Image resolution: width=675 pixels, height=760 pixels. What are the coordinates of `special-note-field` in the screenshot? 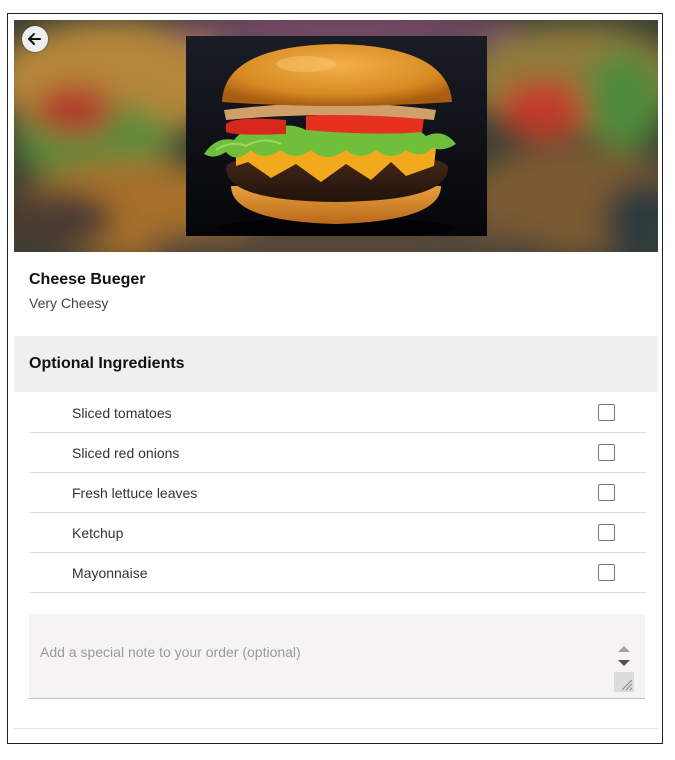 It's located at (337, 656).